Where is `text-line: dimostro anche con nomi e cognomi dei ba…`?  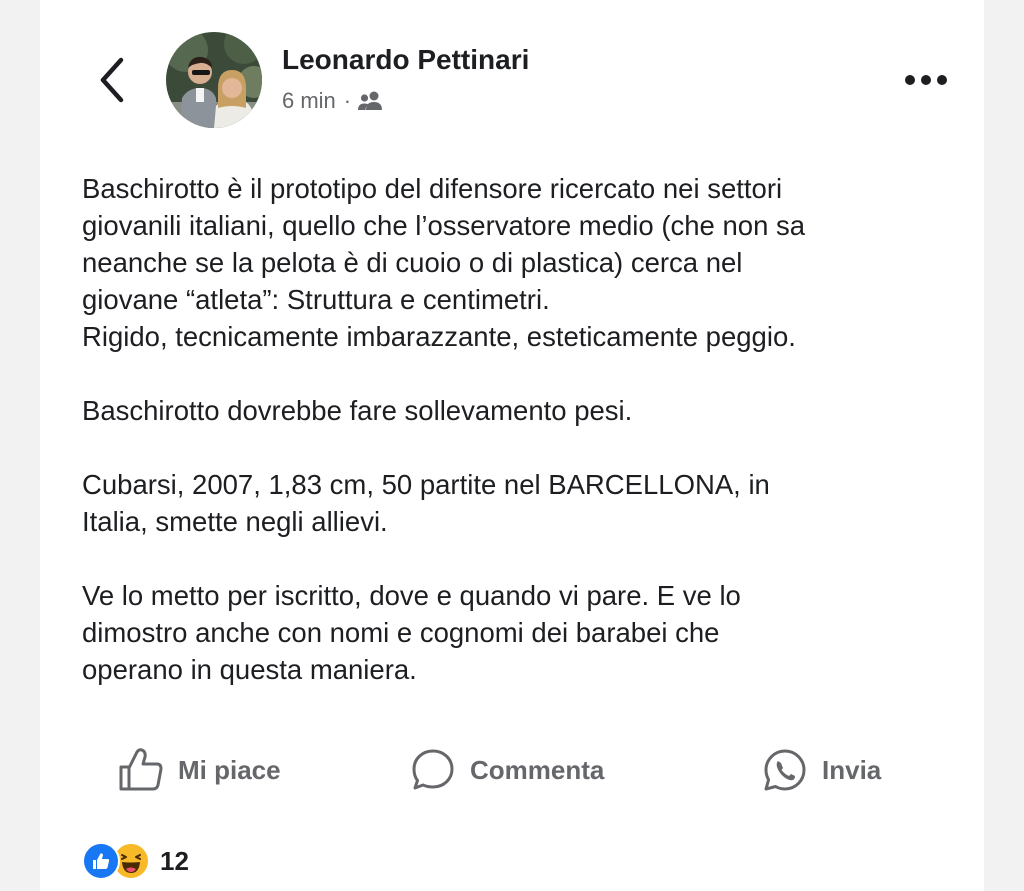
text-line: dimostro anche con nomi e cognomi dei ba… is located at coordinates (401, 632).